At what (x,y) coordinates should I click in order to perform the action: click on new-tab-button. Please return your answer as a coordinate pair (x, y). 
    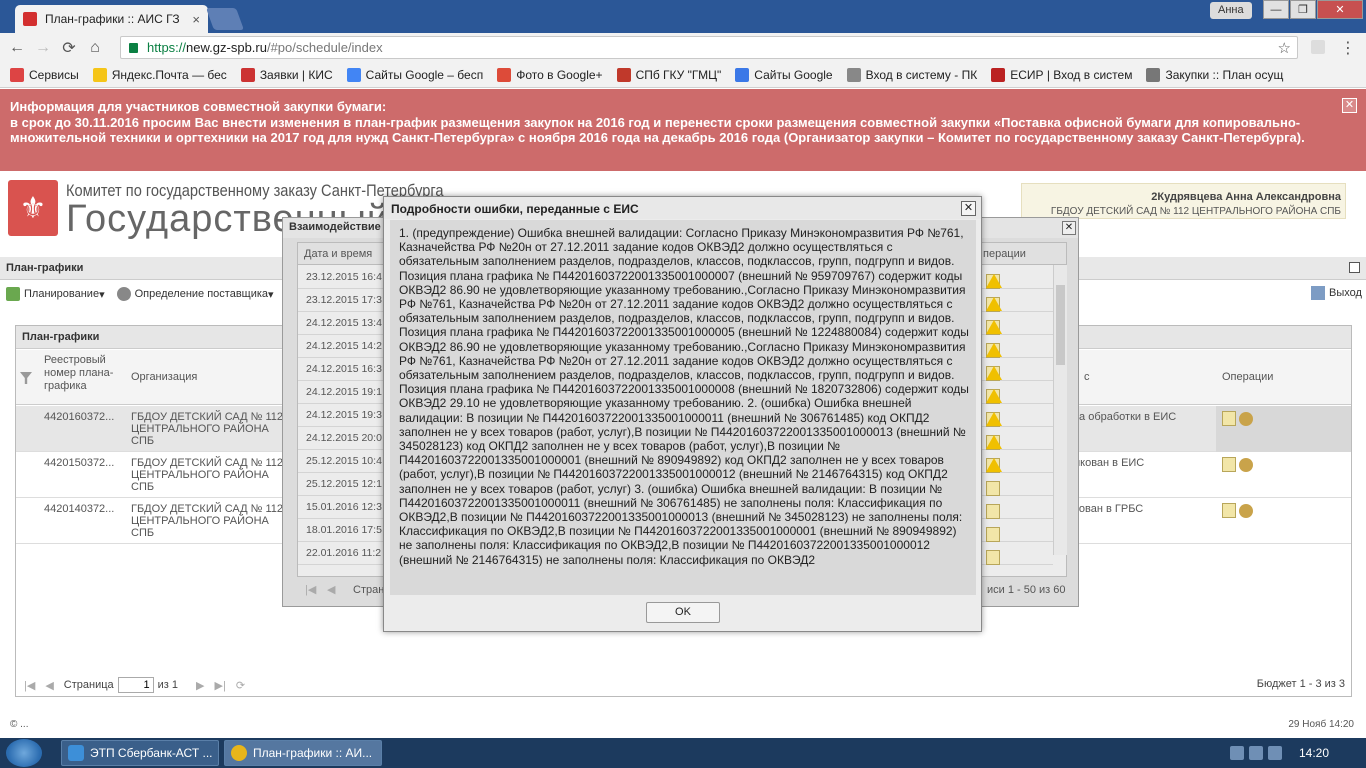
    Looking at the image, I should click on (225, 19).